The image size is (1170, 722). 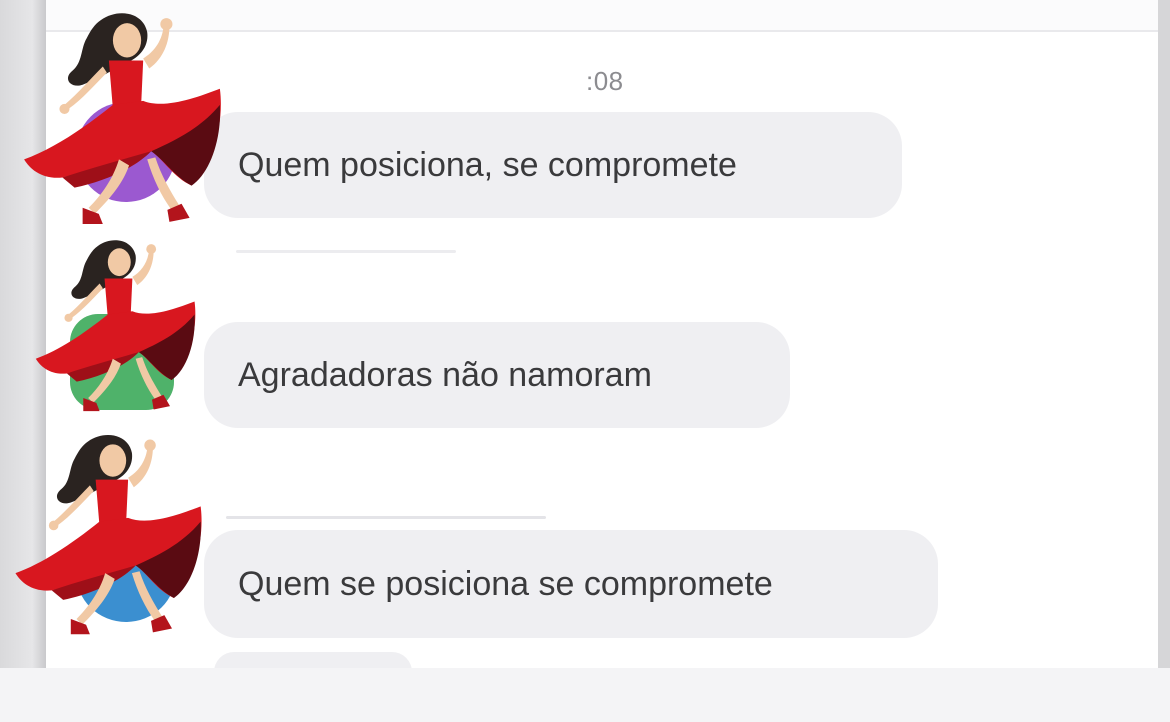 I want to click on scrollbar, so click(x=1164, y=334).